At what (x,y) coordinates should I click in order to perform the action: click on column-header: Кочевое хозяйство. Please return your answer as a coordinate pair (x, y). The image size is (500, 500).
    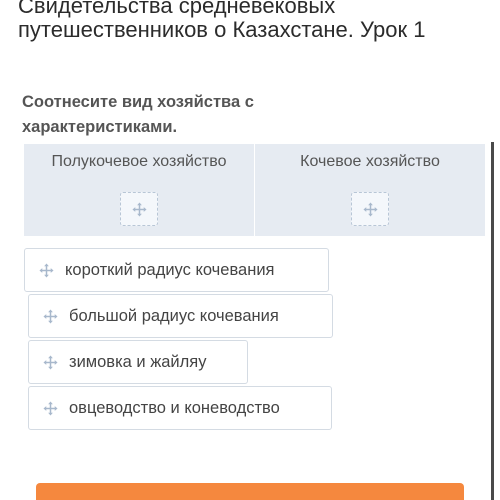
    Looking at the image, I should click on (370, 161).